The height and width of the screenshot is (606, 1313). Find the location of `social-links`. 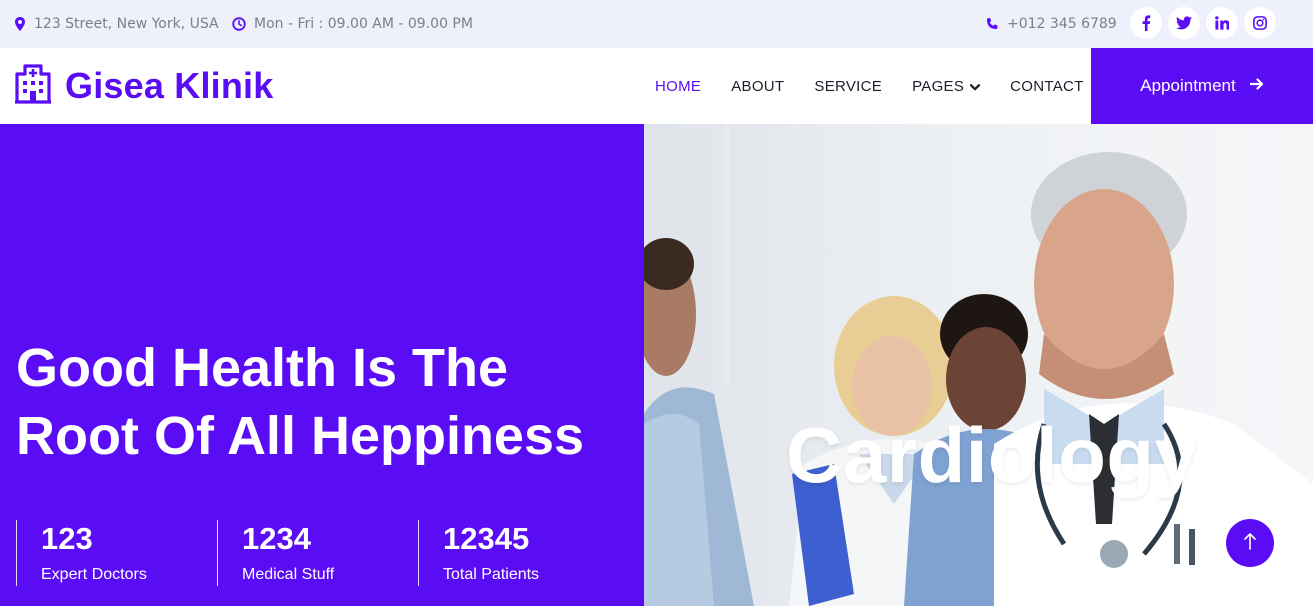

social-links is located at coordinates (1203, 23).